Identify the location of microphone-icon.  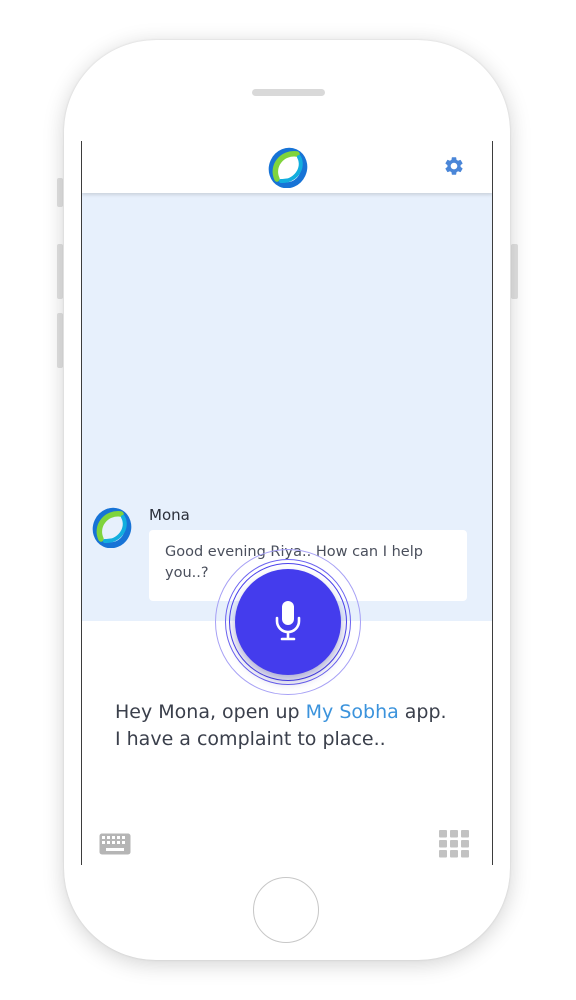
(288, 621).